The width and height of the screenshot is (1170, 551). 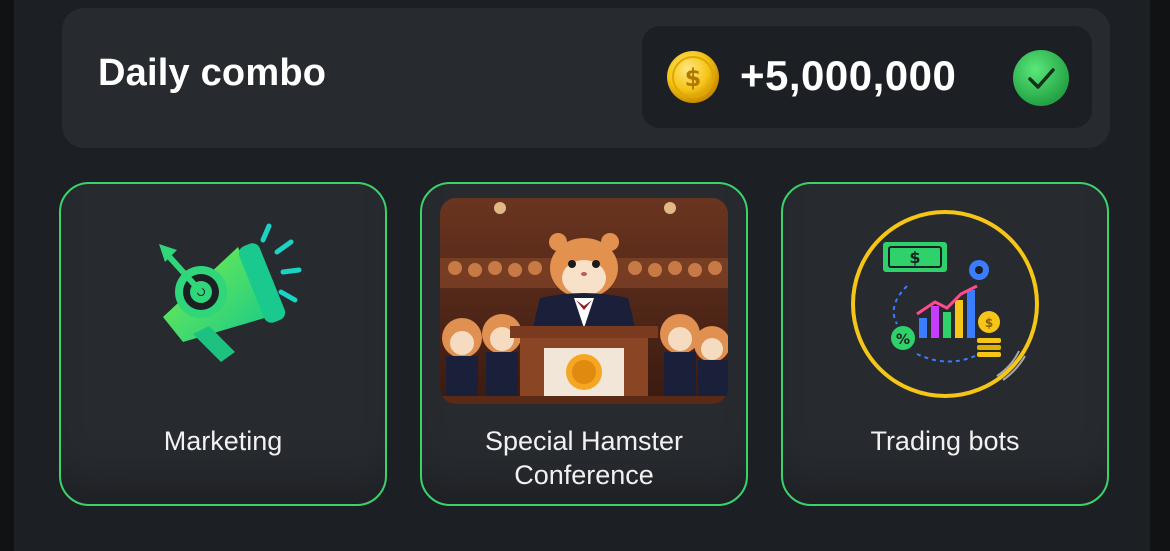 What do you see at coordinates (584, 475) in the screenshot?
I see `card-label-line-2: Conference` at bounding box center [584, 475].